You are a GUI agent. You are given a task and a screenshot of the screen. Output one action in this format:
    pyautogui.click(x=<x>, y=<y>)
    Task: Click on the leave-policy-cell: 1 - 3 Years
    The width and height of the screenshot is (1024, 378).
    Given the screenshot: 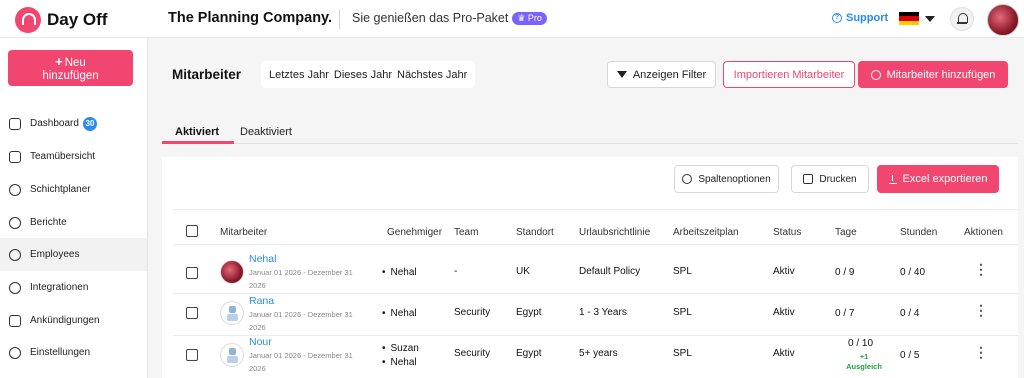 What is the action you would take?
    pyautogui.click(x=603, y=312)
    